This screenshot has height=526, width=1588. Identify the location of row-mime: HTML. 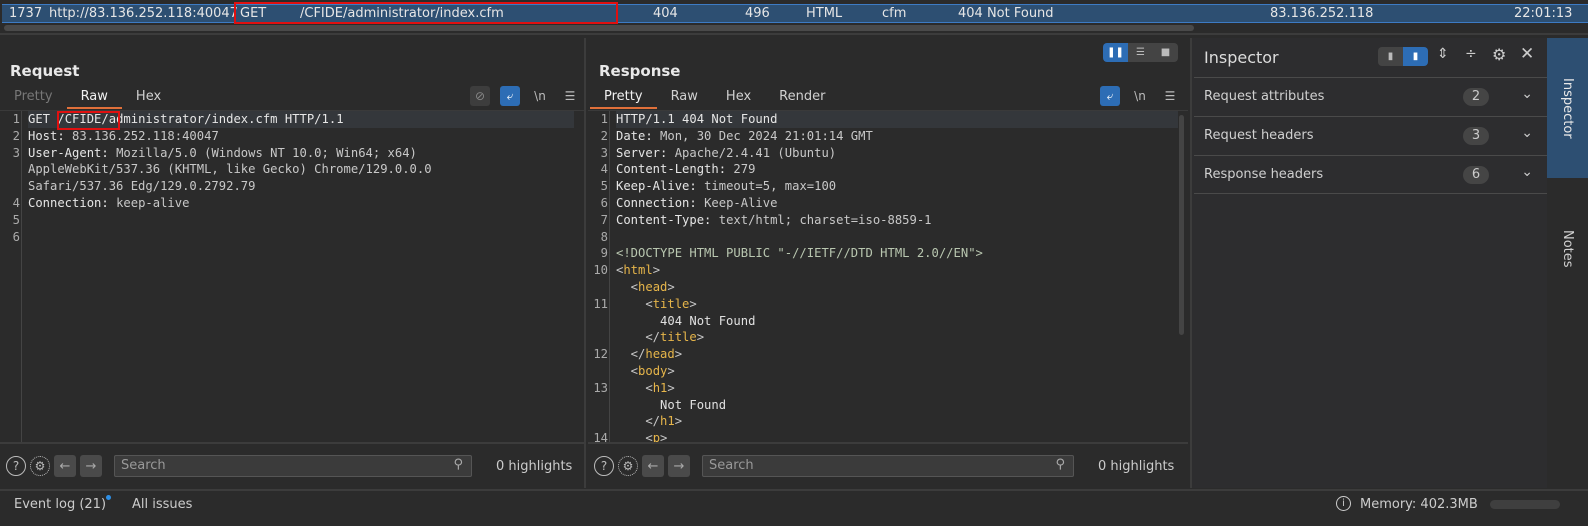
(824, 13).